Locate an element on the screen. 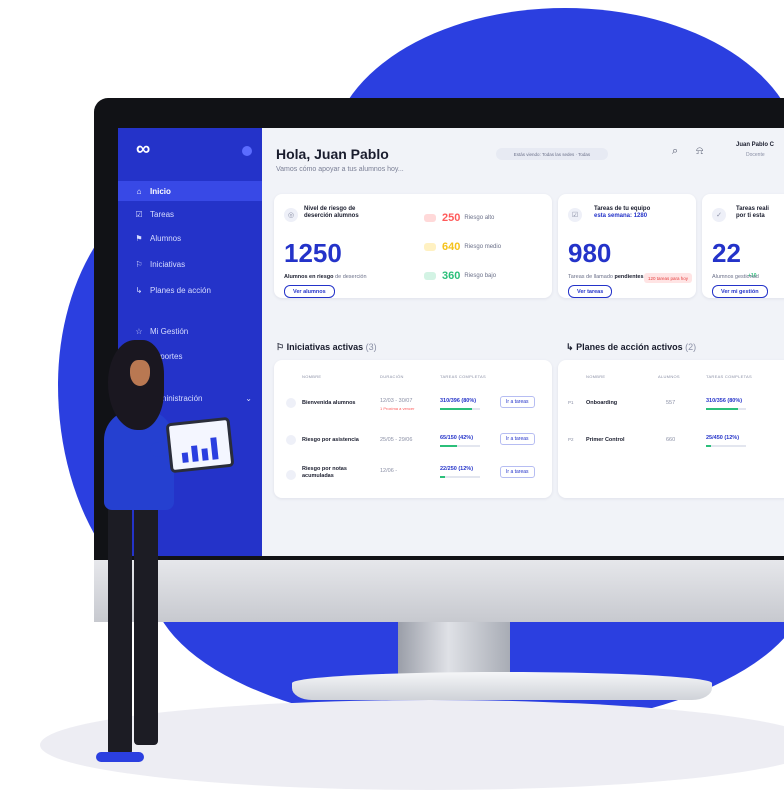 This screenshot has width=784, height=790. kpi-value: 1250 is located at coordinates (313, 253).